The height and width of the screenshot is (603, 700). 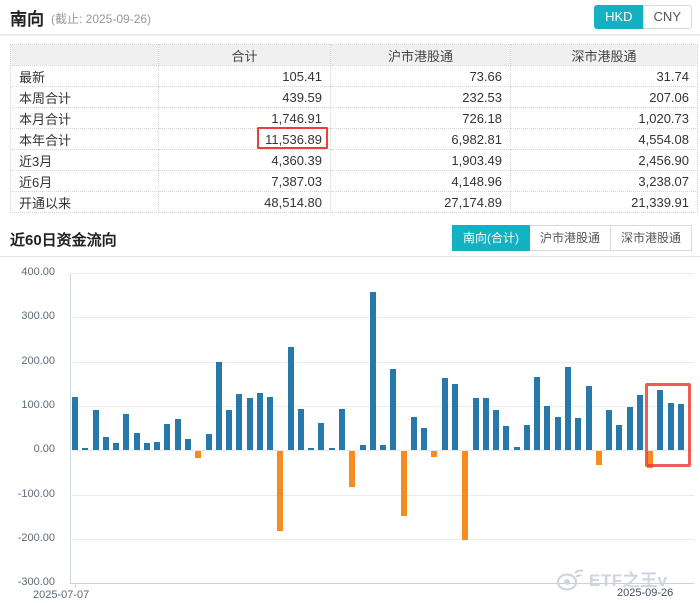 I want to click on col-header-blank, so click(x=84, y=55).